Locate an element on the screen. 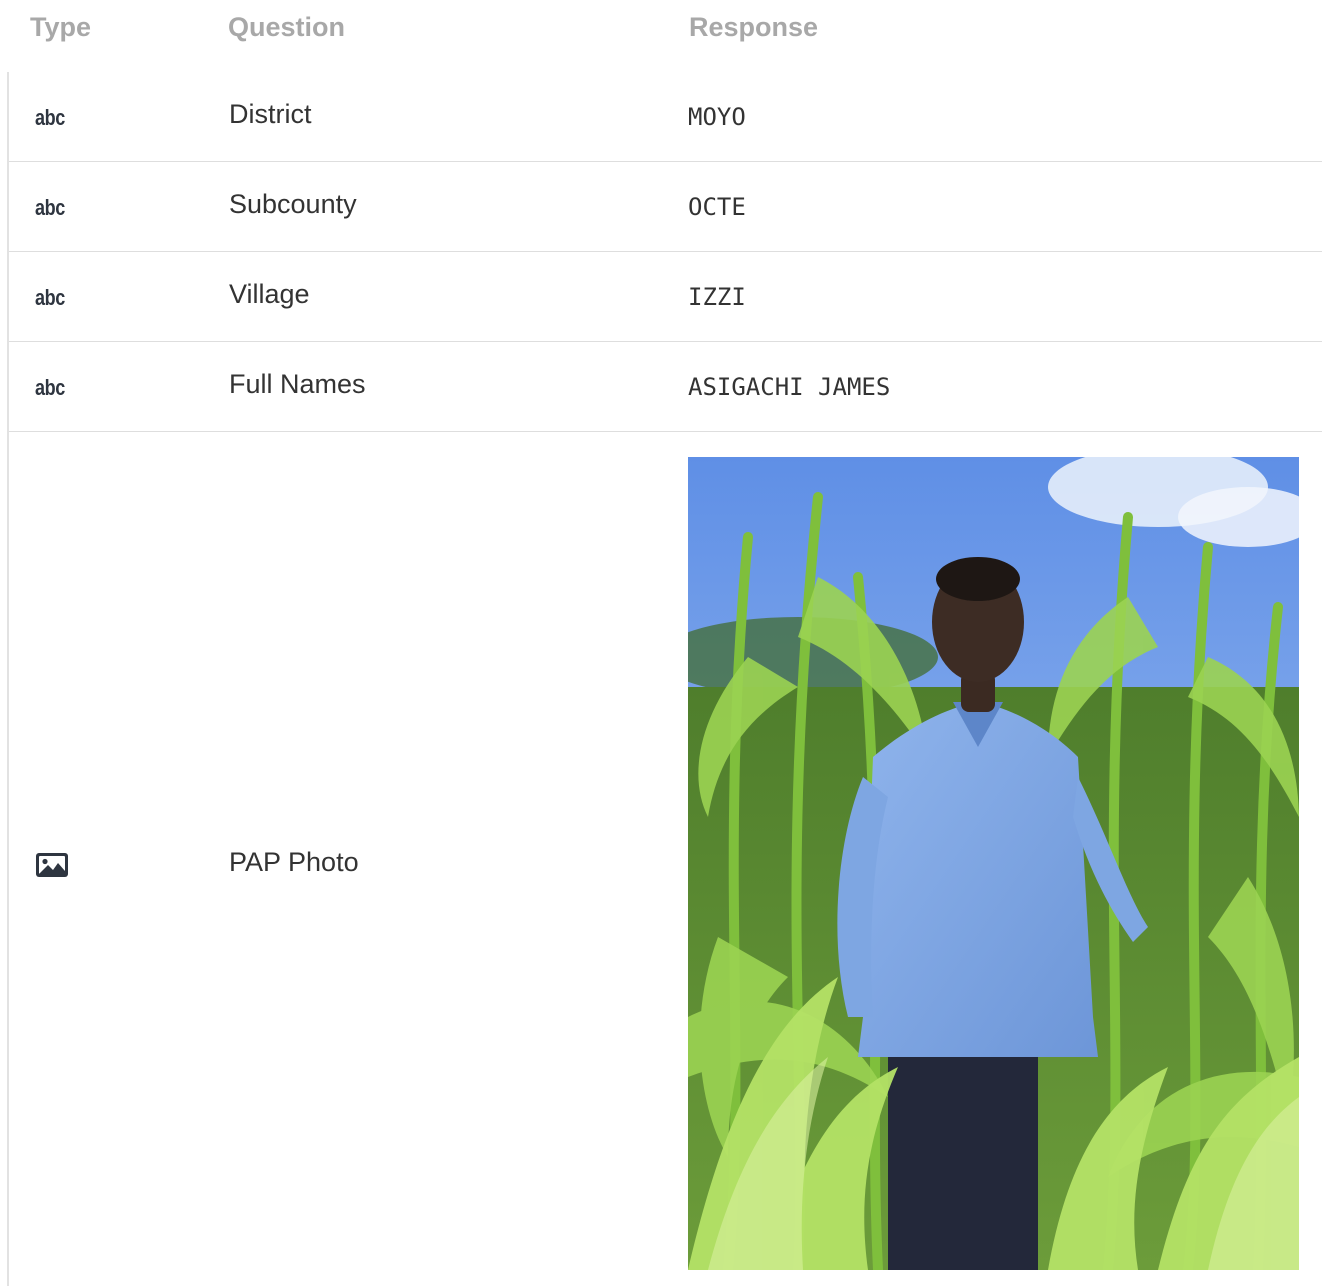 This screenshot has height=1286, width=1322. question-label: Village is located at coordinates (269, 294).